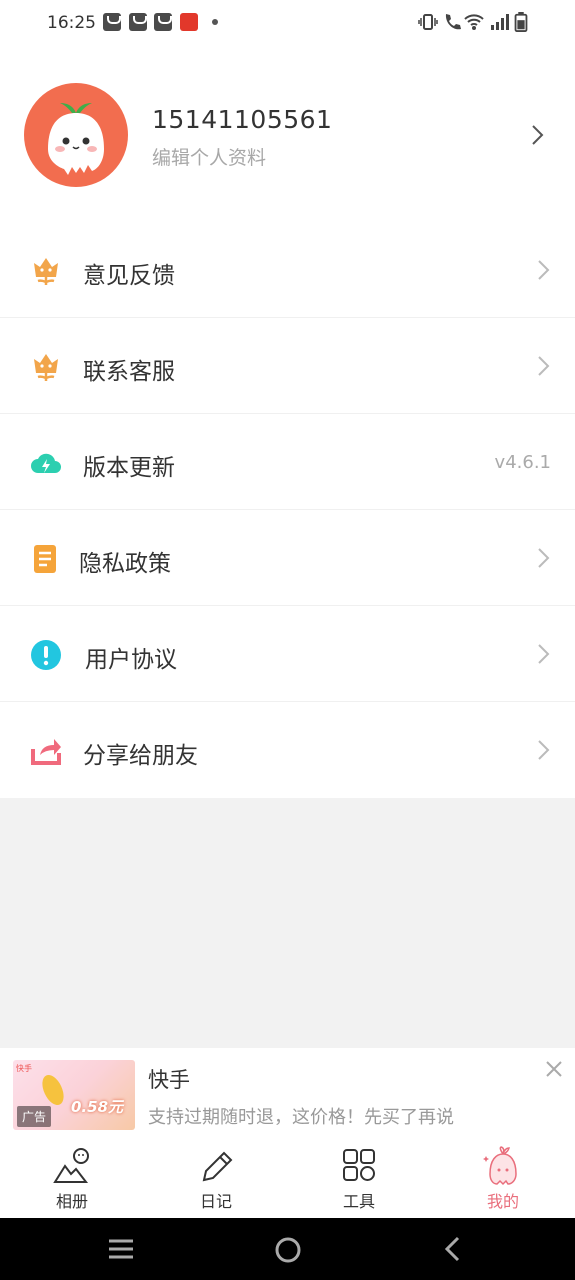 The height and width of the screenshot is (1280, 575). I want to click on menu-item-contact-service: 联系客服, so click(287, 366).